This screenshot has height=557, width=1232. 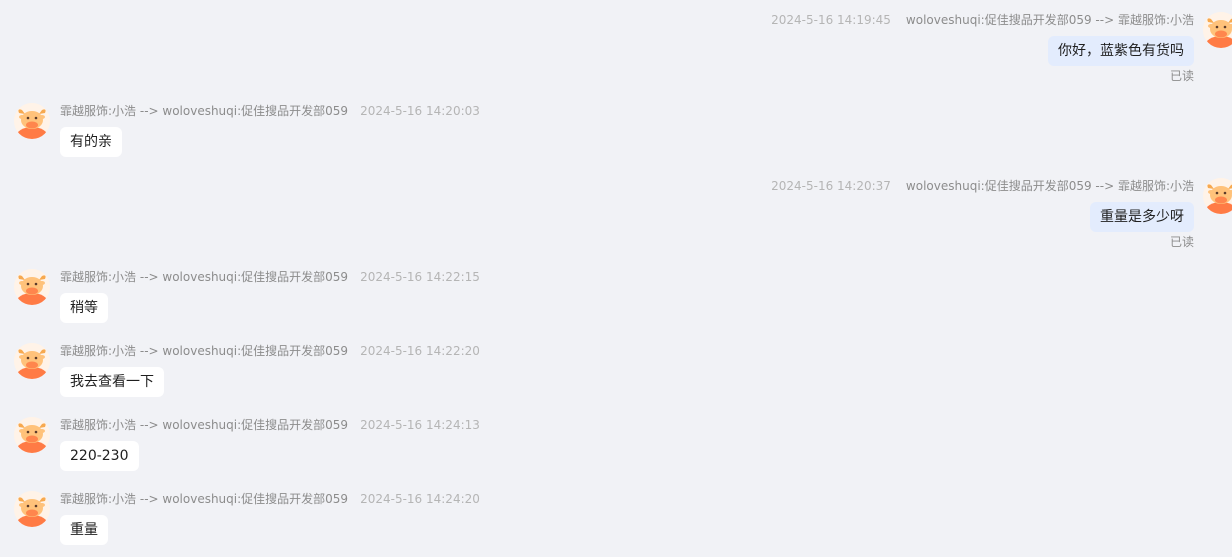 What do you see at coordinates (84, 308) in the screenshot?
I see `message-bubble: 稍等` at bounding box center [84, 308].